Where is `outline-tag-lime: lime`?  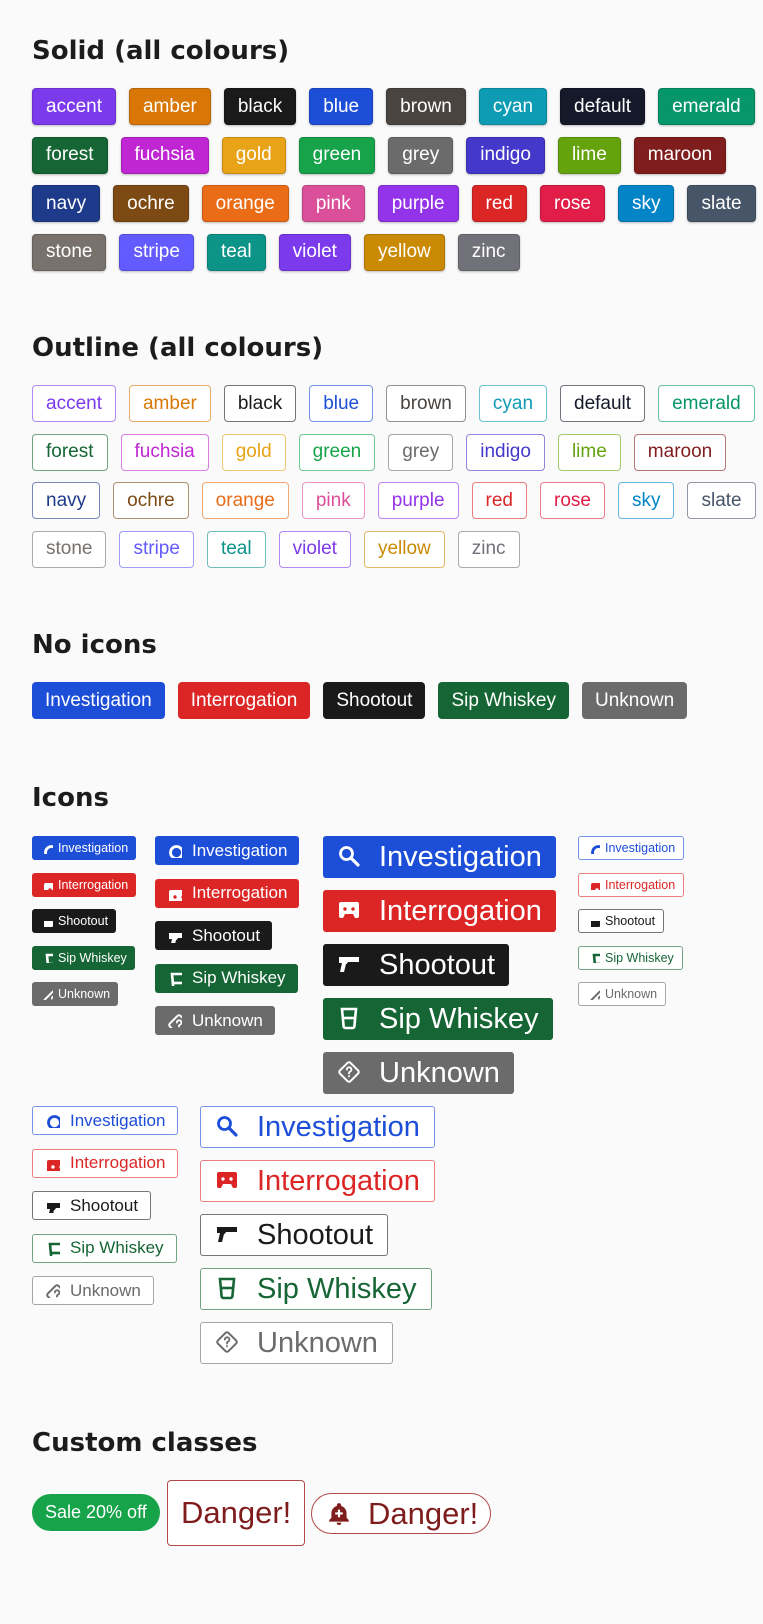 outline-tag-lime: lime is located at coordinates (589, 452).